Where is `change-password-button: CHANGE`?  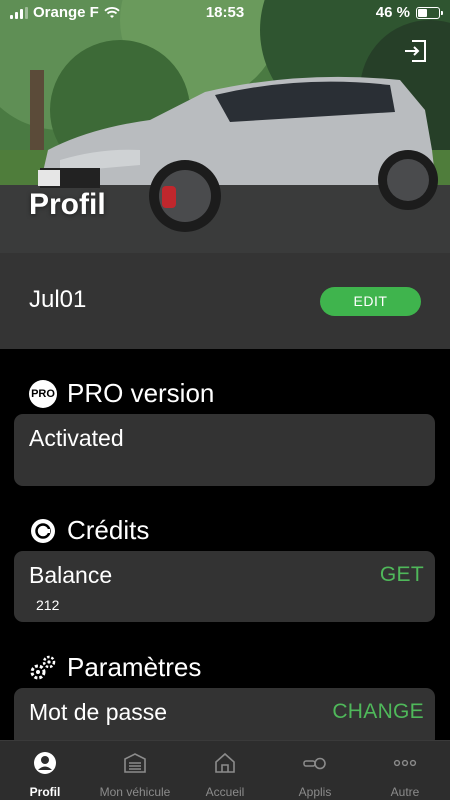
change-password-button: CHANGE is located at coordinates (378, 712).